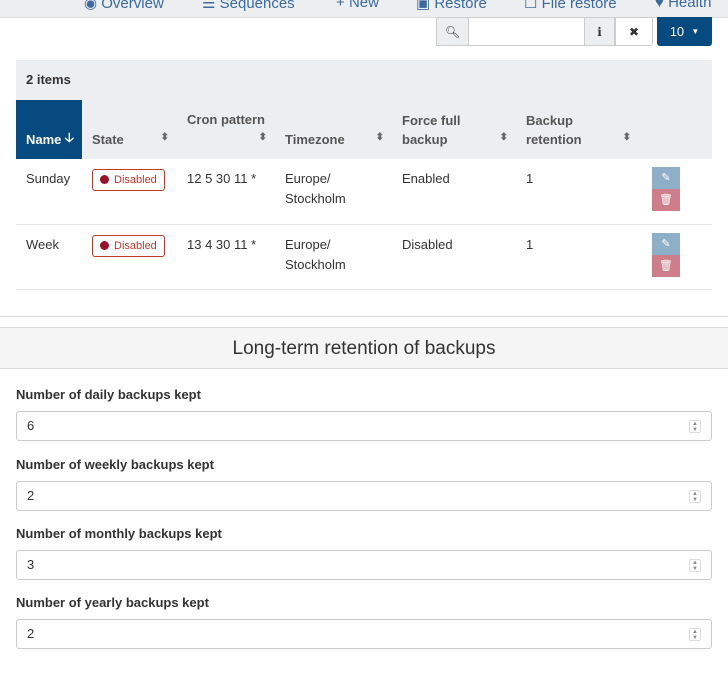  I want to click on weekly-input: 2 ▲ ▼, so click(364, 496).